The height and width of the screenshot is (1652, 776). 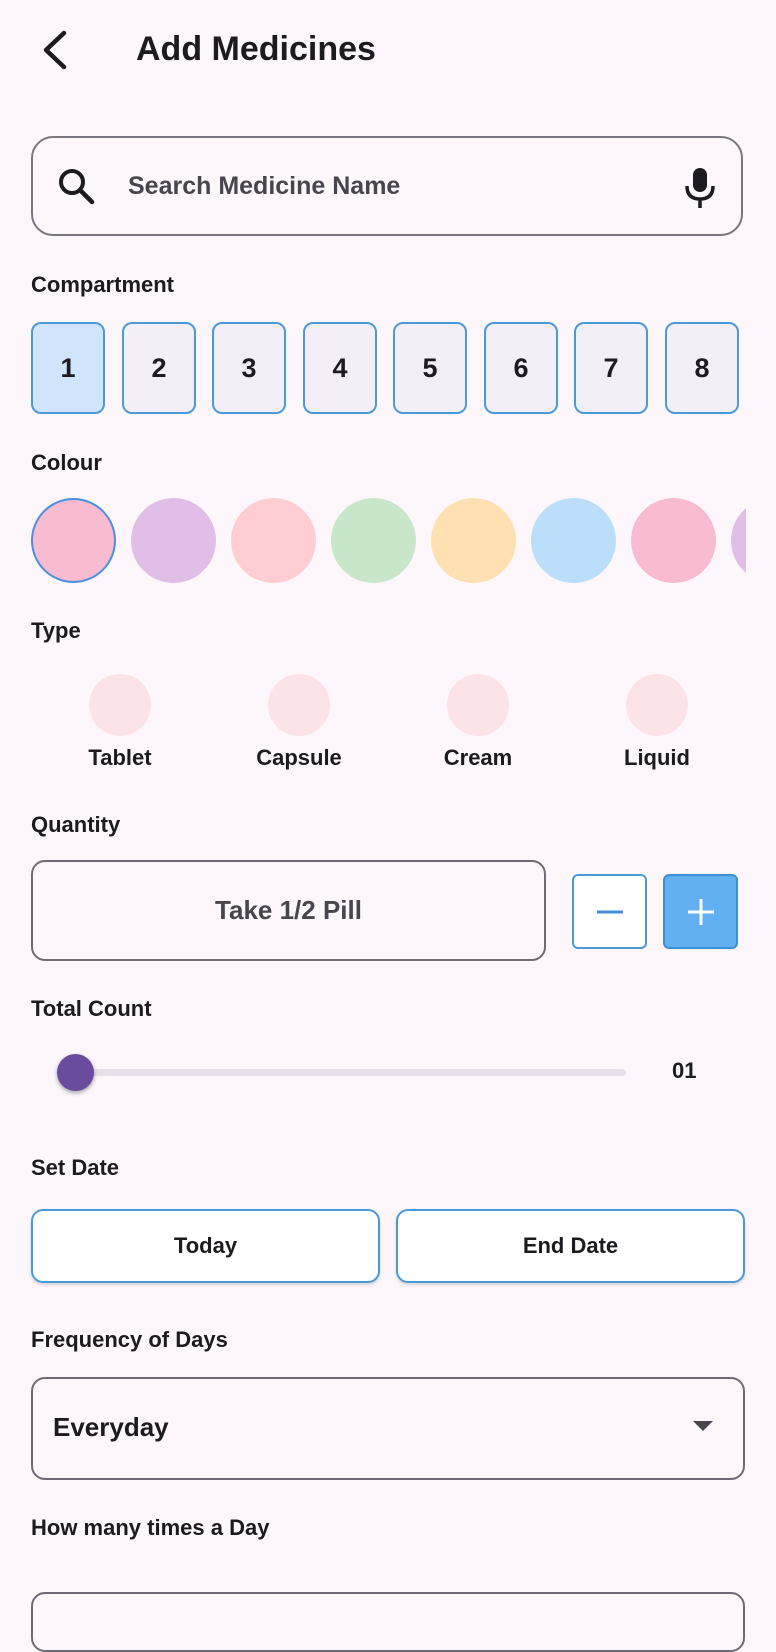 What do you see at coordinates (657, 705) in the screenshot?
I see `liquid-icon` at bounding box center [657, 705].